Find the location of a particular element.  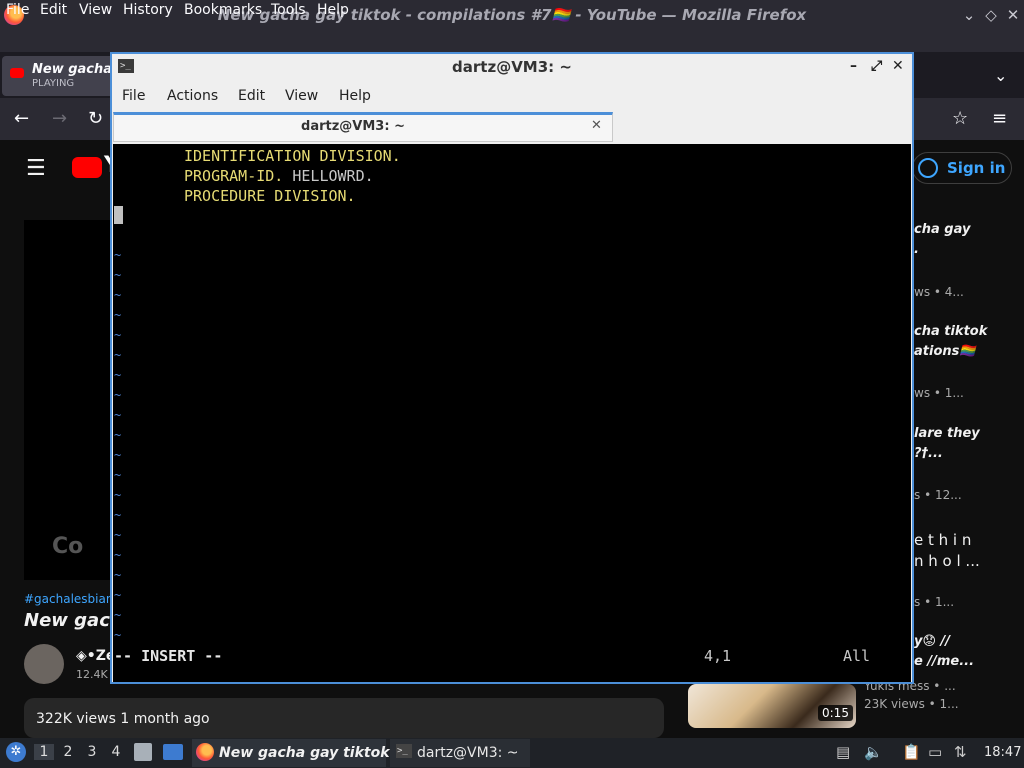

network-icon: ⇅ is located at coordinates (960, 752).